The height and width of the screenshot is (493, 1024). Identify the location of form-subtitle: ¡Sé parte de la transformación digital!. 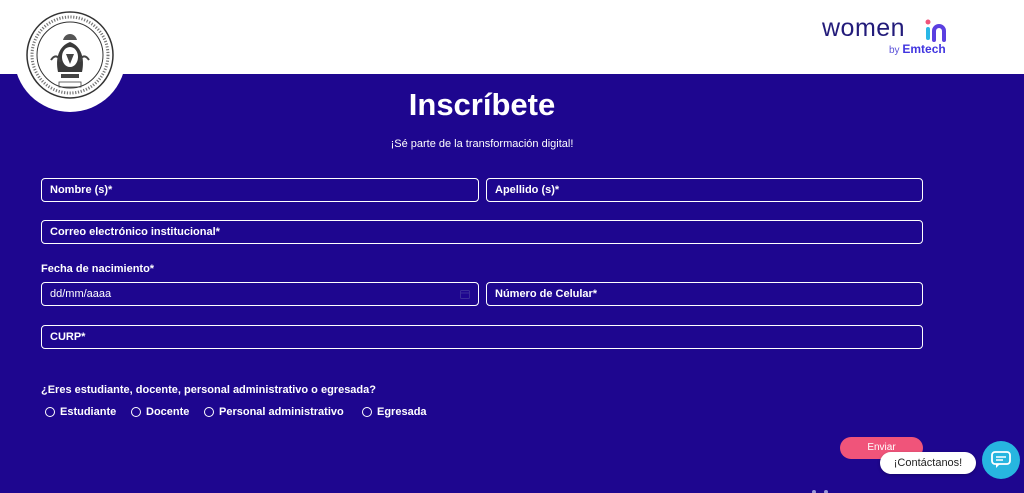
(482, 144).